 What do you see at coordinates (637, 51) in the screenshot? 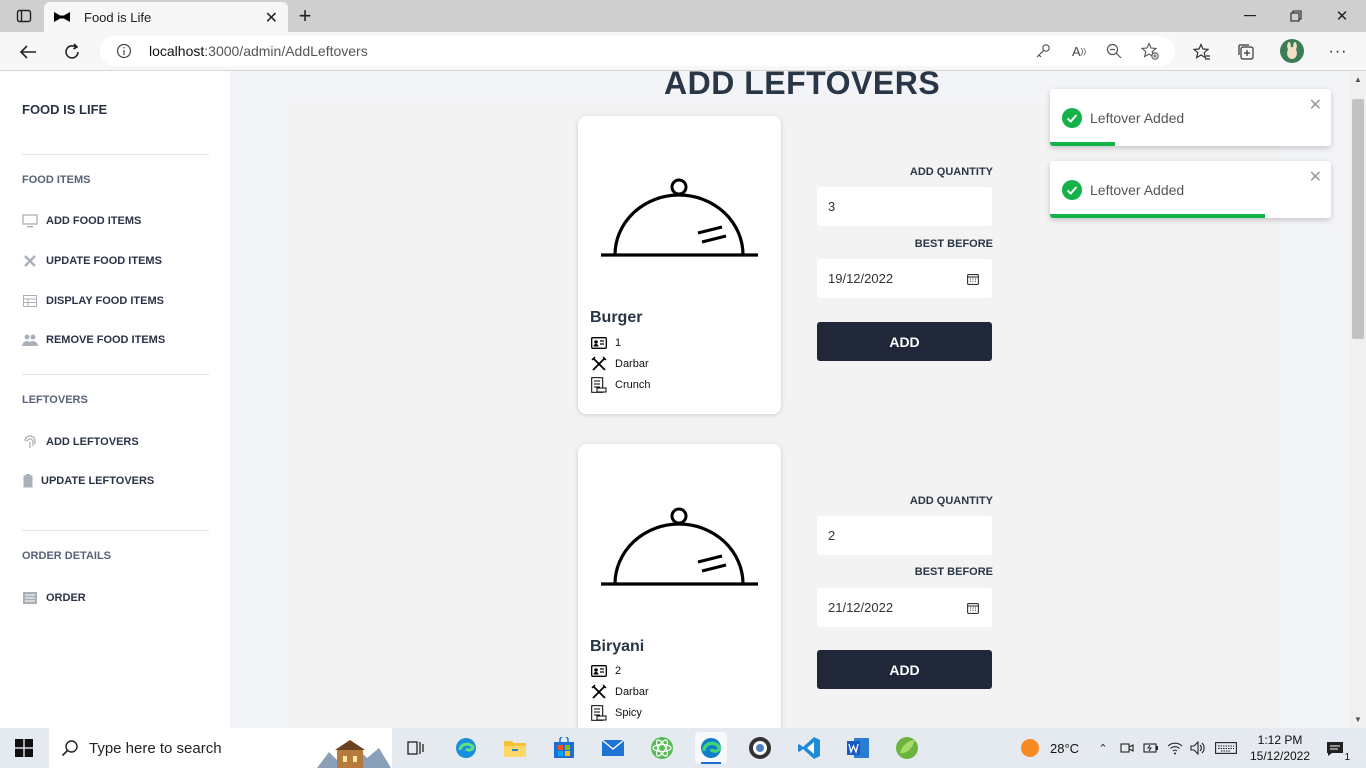
I see `url-field: localhost:3000/admin/AddLeftovers A))` at bounding box center [637, 51].